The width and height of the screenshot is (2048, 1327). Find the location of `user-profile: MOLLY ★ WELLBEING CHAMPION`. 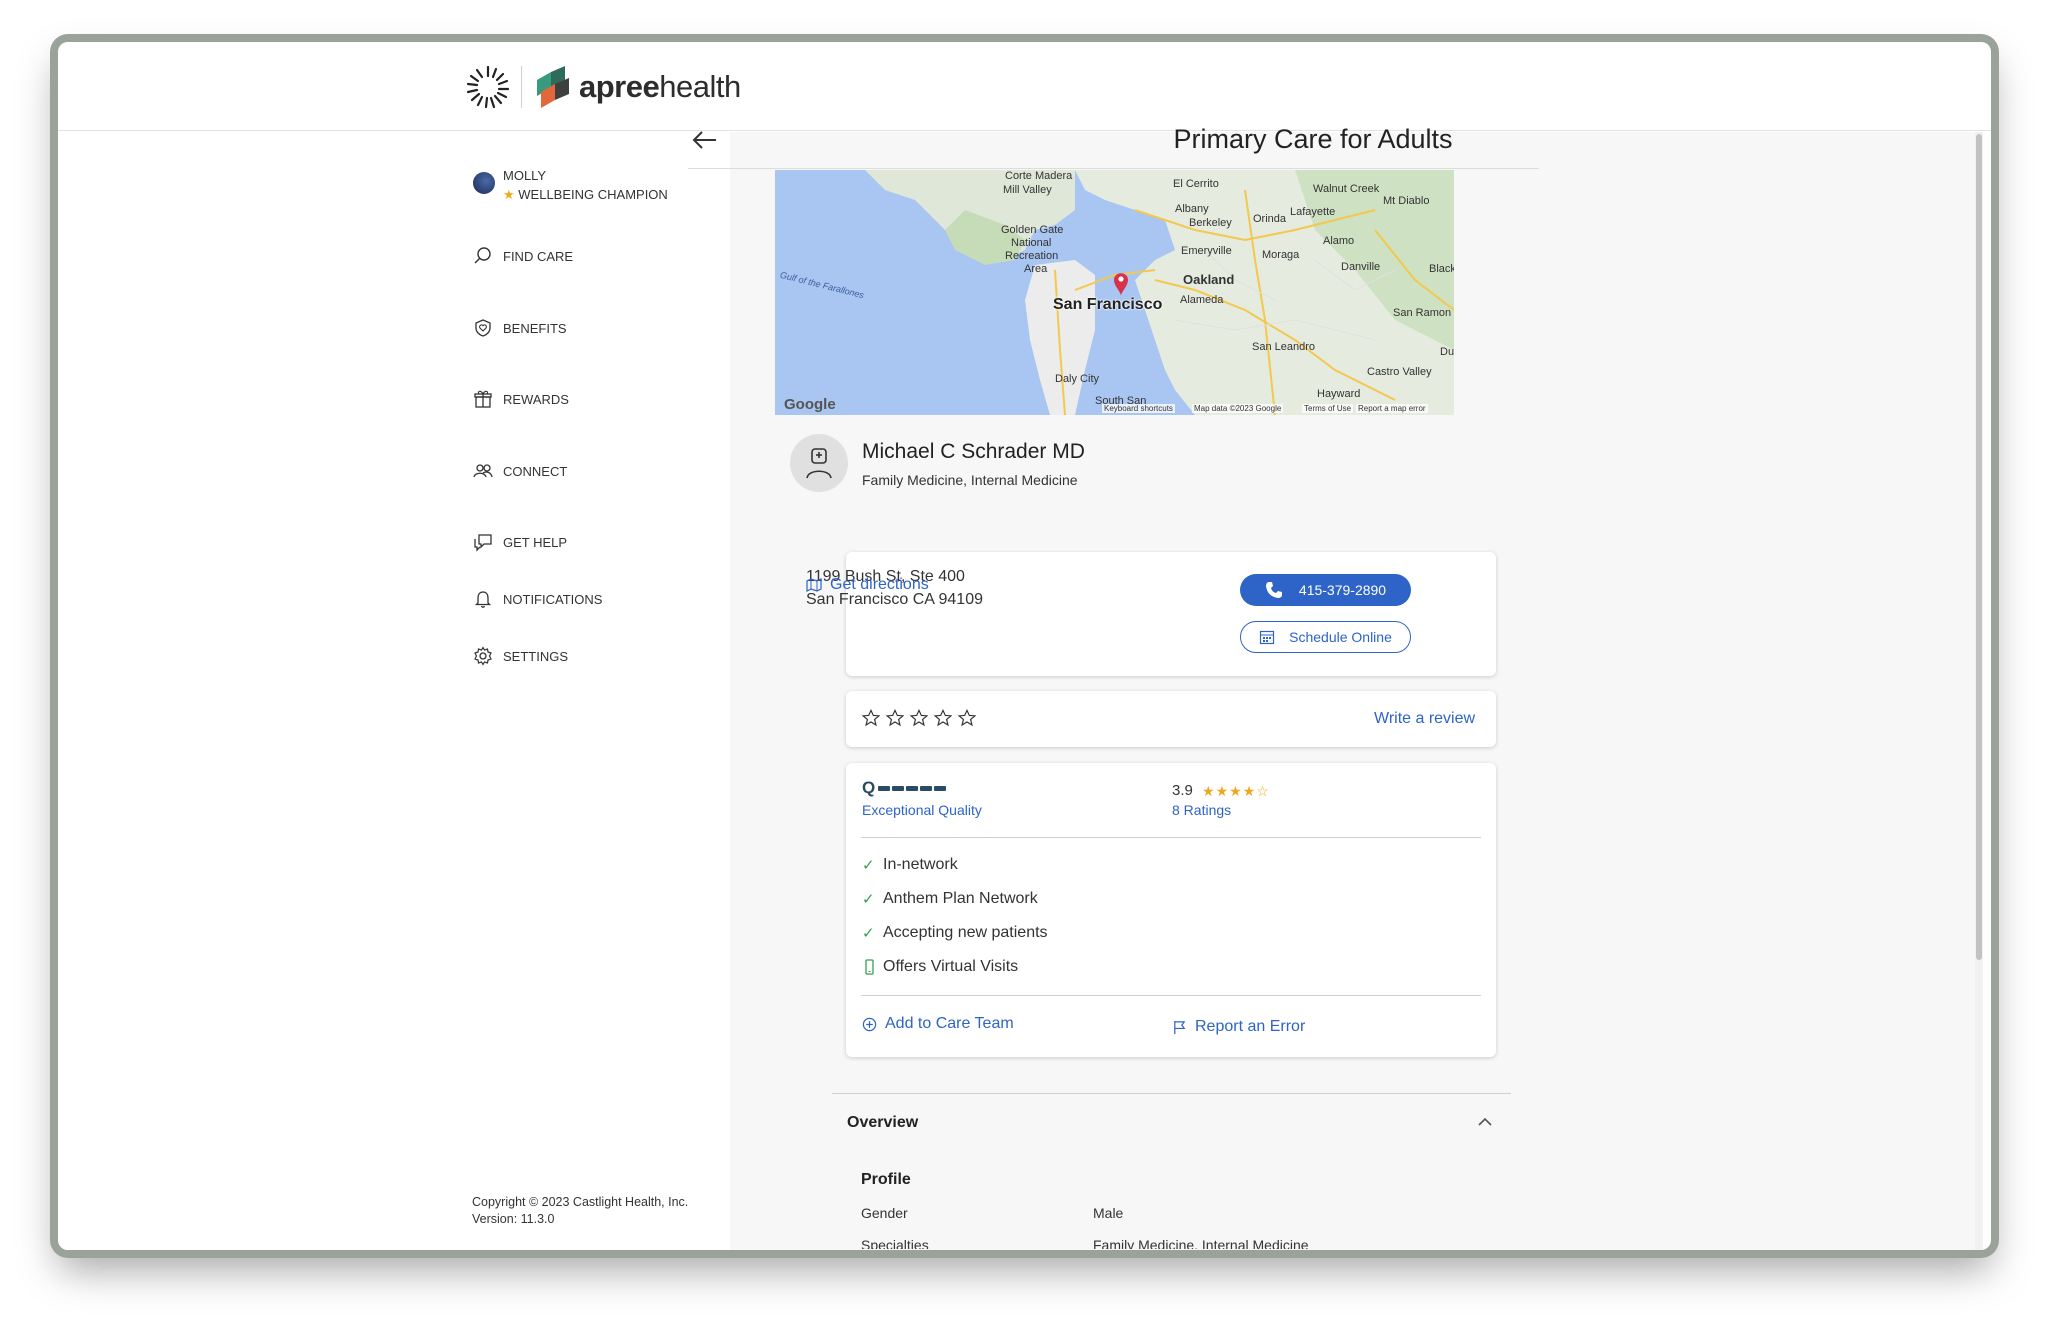

user-profile: MOLLY ★ WELLBEING CHAMPION is located at coordinates (570, 185).